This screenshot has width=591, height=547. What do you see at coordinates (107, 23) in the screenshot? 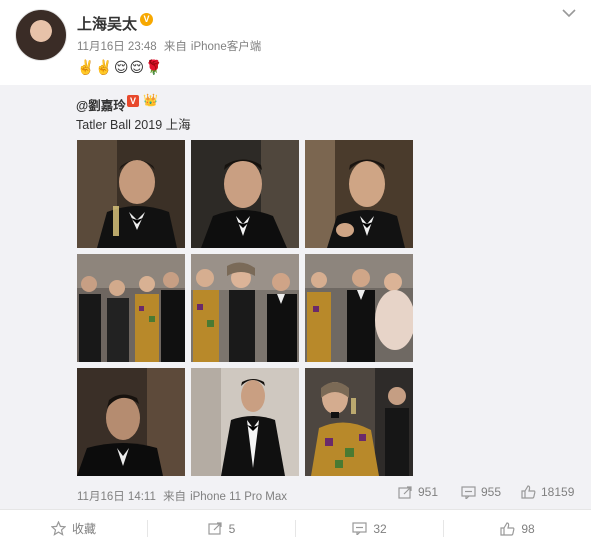
I see `username: 上海吴太` at bounding box center [107, 23].